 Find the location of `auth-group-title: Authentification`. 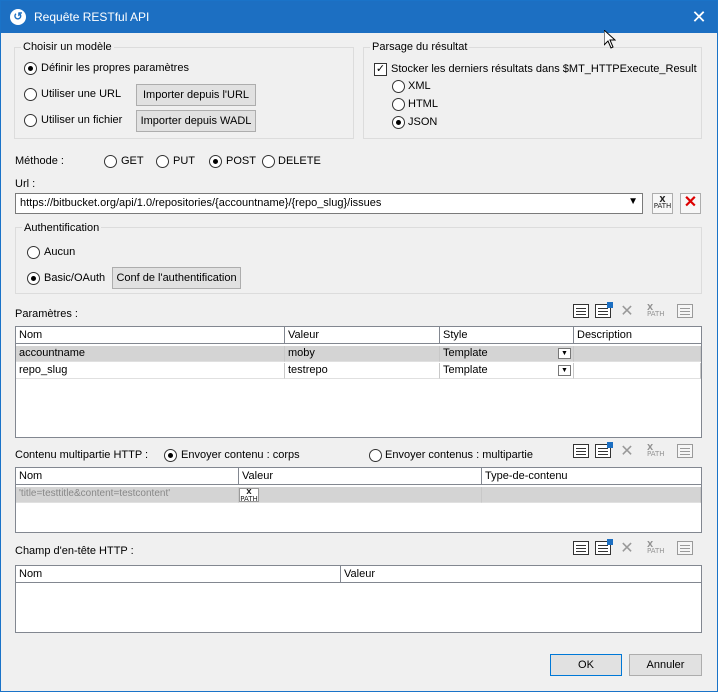

auth-group-title: Authentification is located at coordinates (62, 228).